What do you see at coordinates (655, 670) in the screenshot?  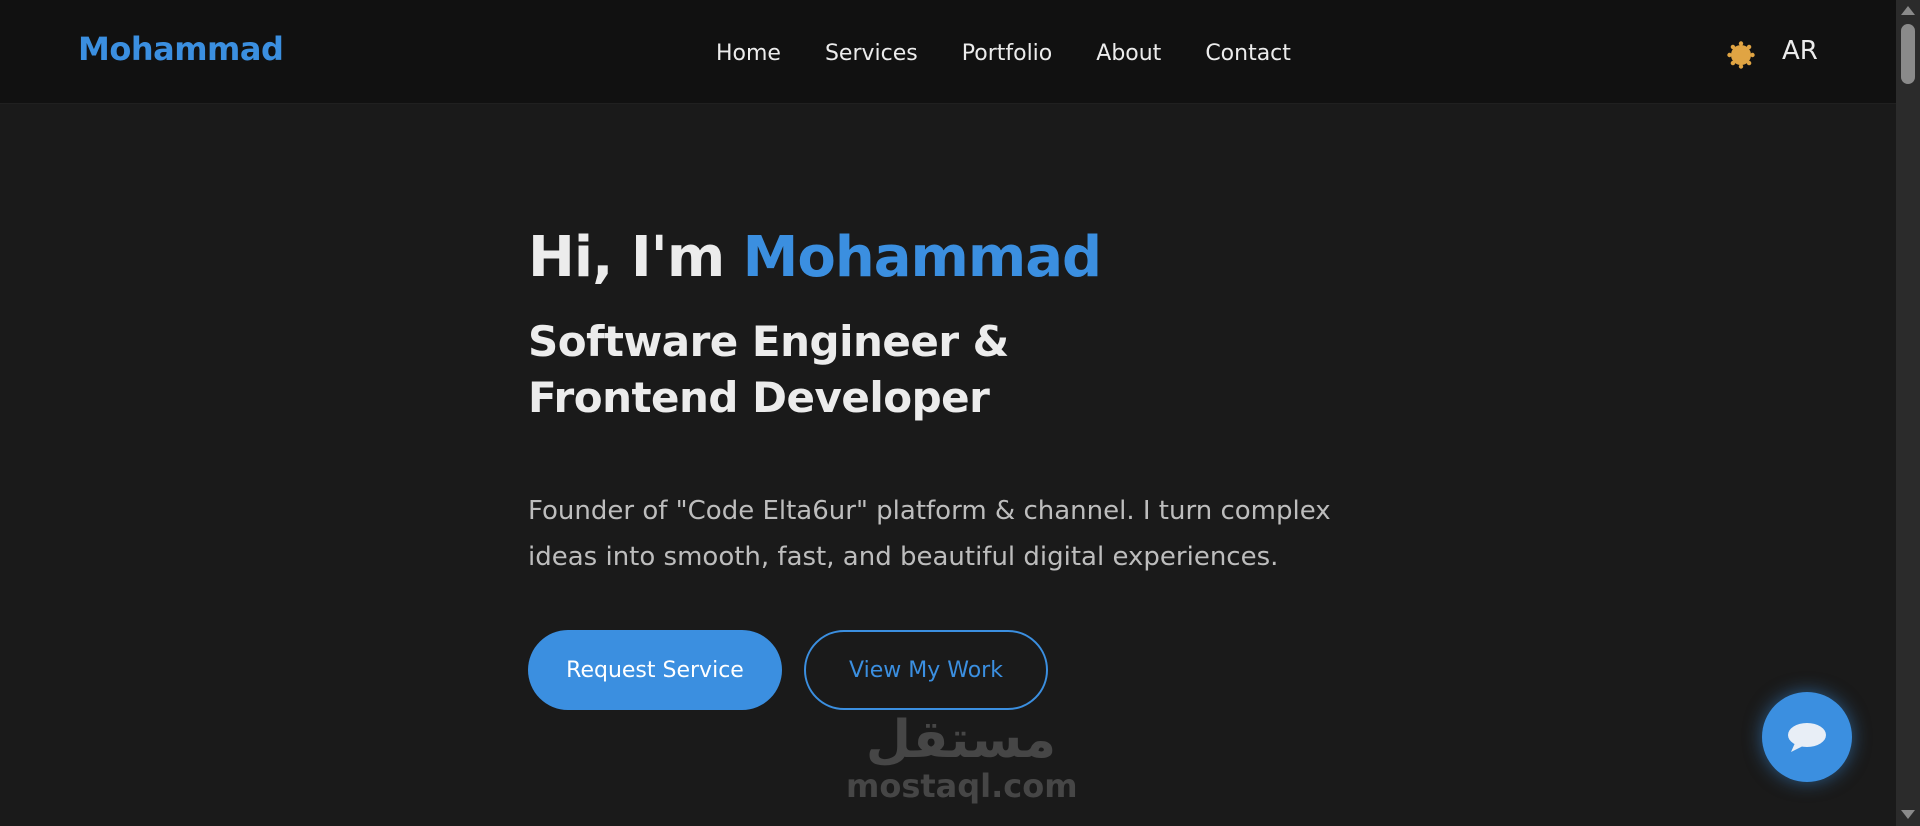 I see `request-service-button: Request Service` at bounding box center [655, 670].